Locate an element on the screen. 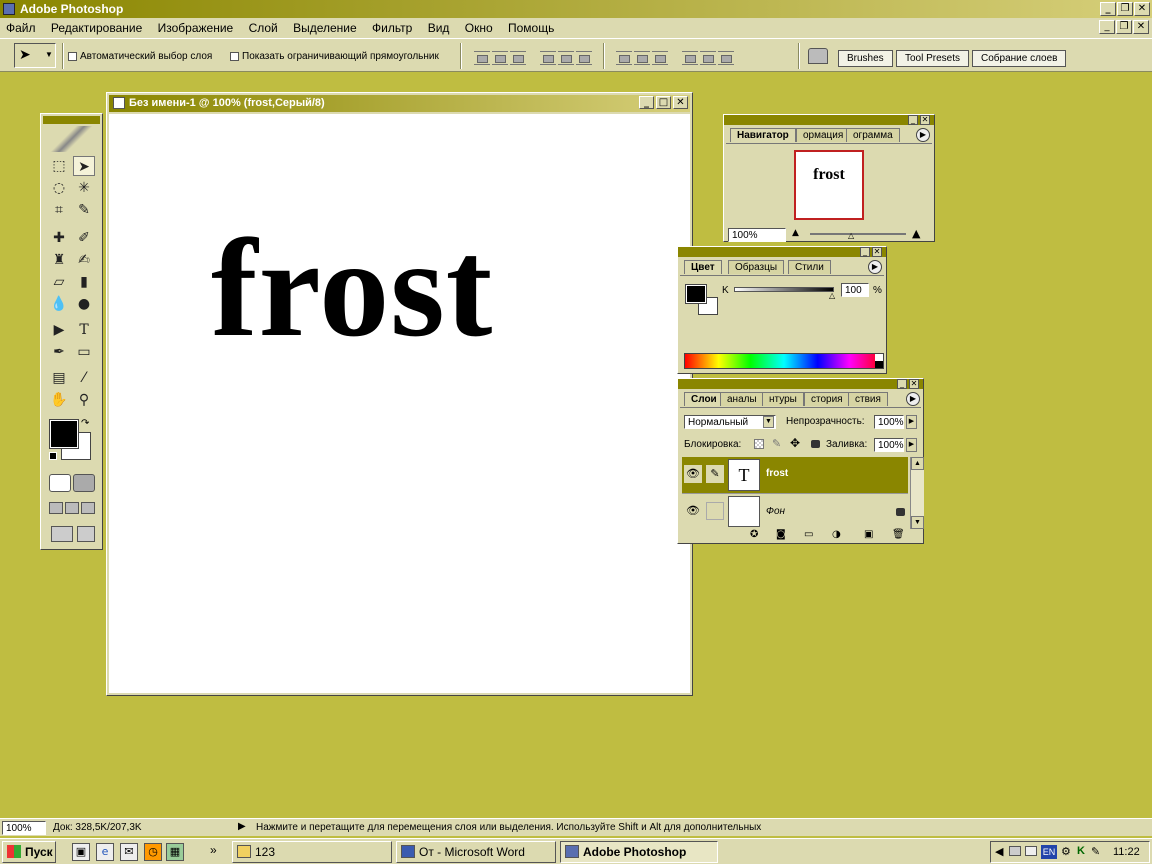 The image size is (1152, 864). layers-scrollbar: ▲ ▼ is located at coordinates (917, 493).